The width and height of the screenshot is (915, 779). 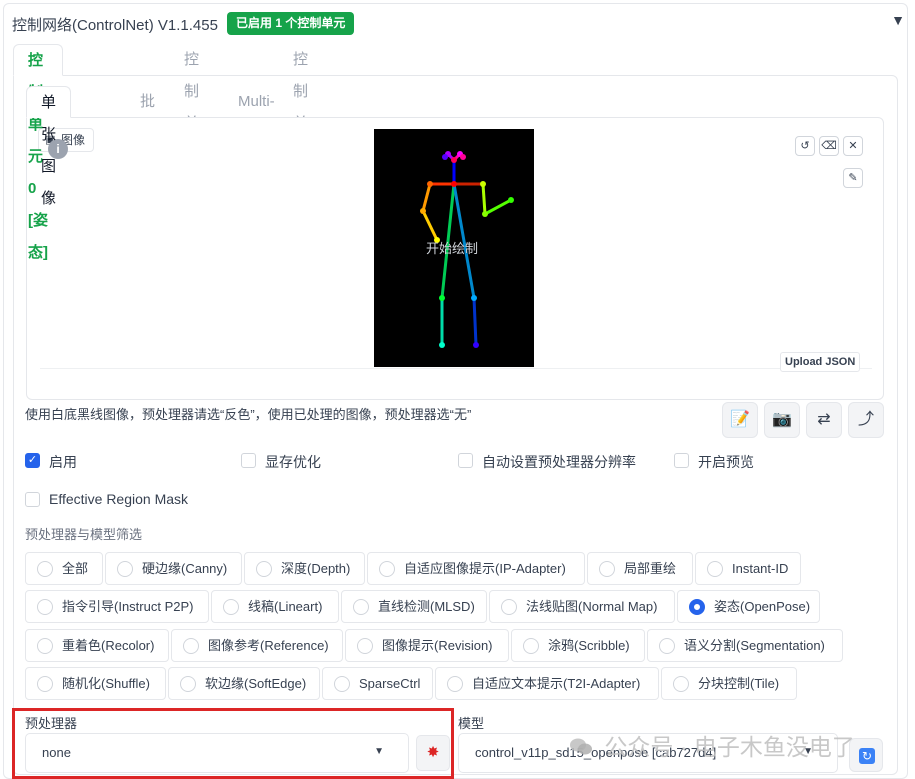 I want to click on enabled-units-badge: 已启用 1 个控制单元, so click(x=291, y=23).